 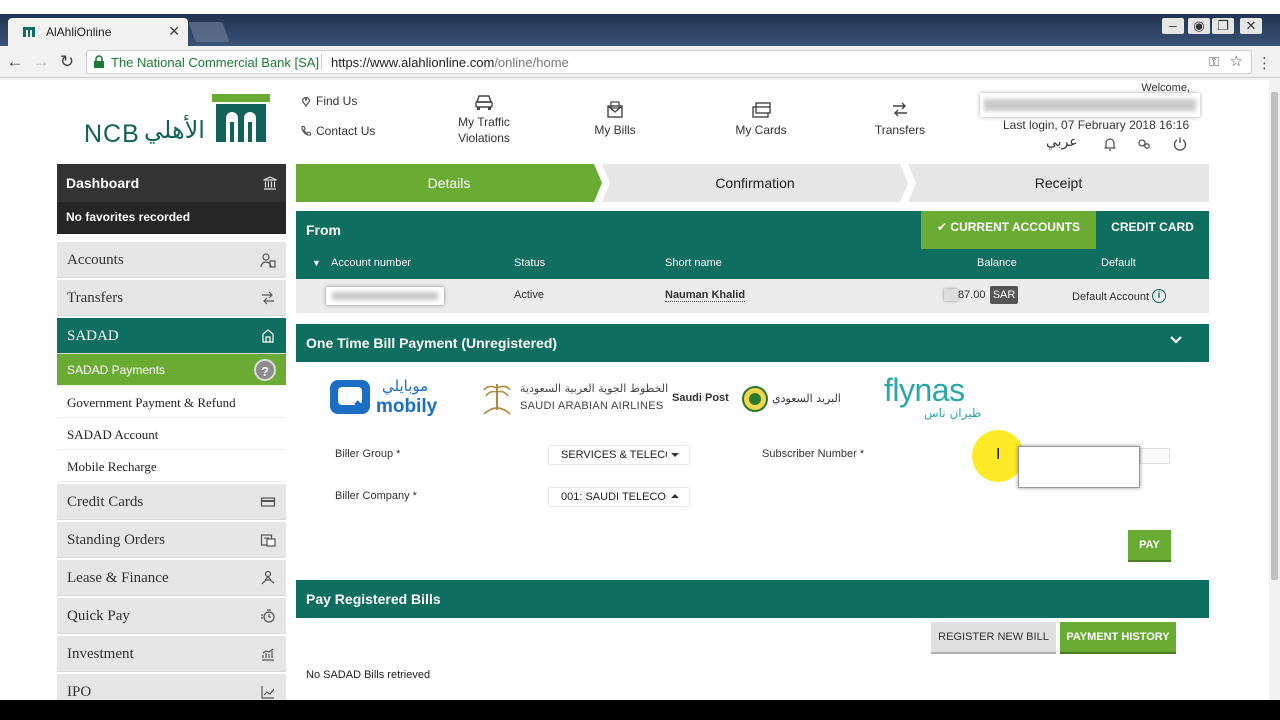 What do you see at coordinates (268, 616) in the screenshot?
I see `stopwatch-icon` at bounding box center [268, 616].